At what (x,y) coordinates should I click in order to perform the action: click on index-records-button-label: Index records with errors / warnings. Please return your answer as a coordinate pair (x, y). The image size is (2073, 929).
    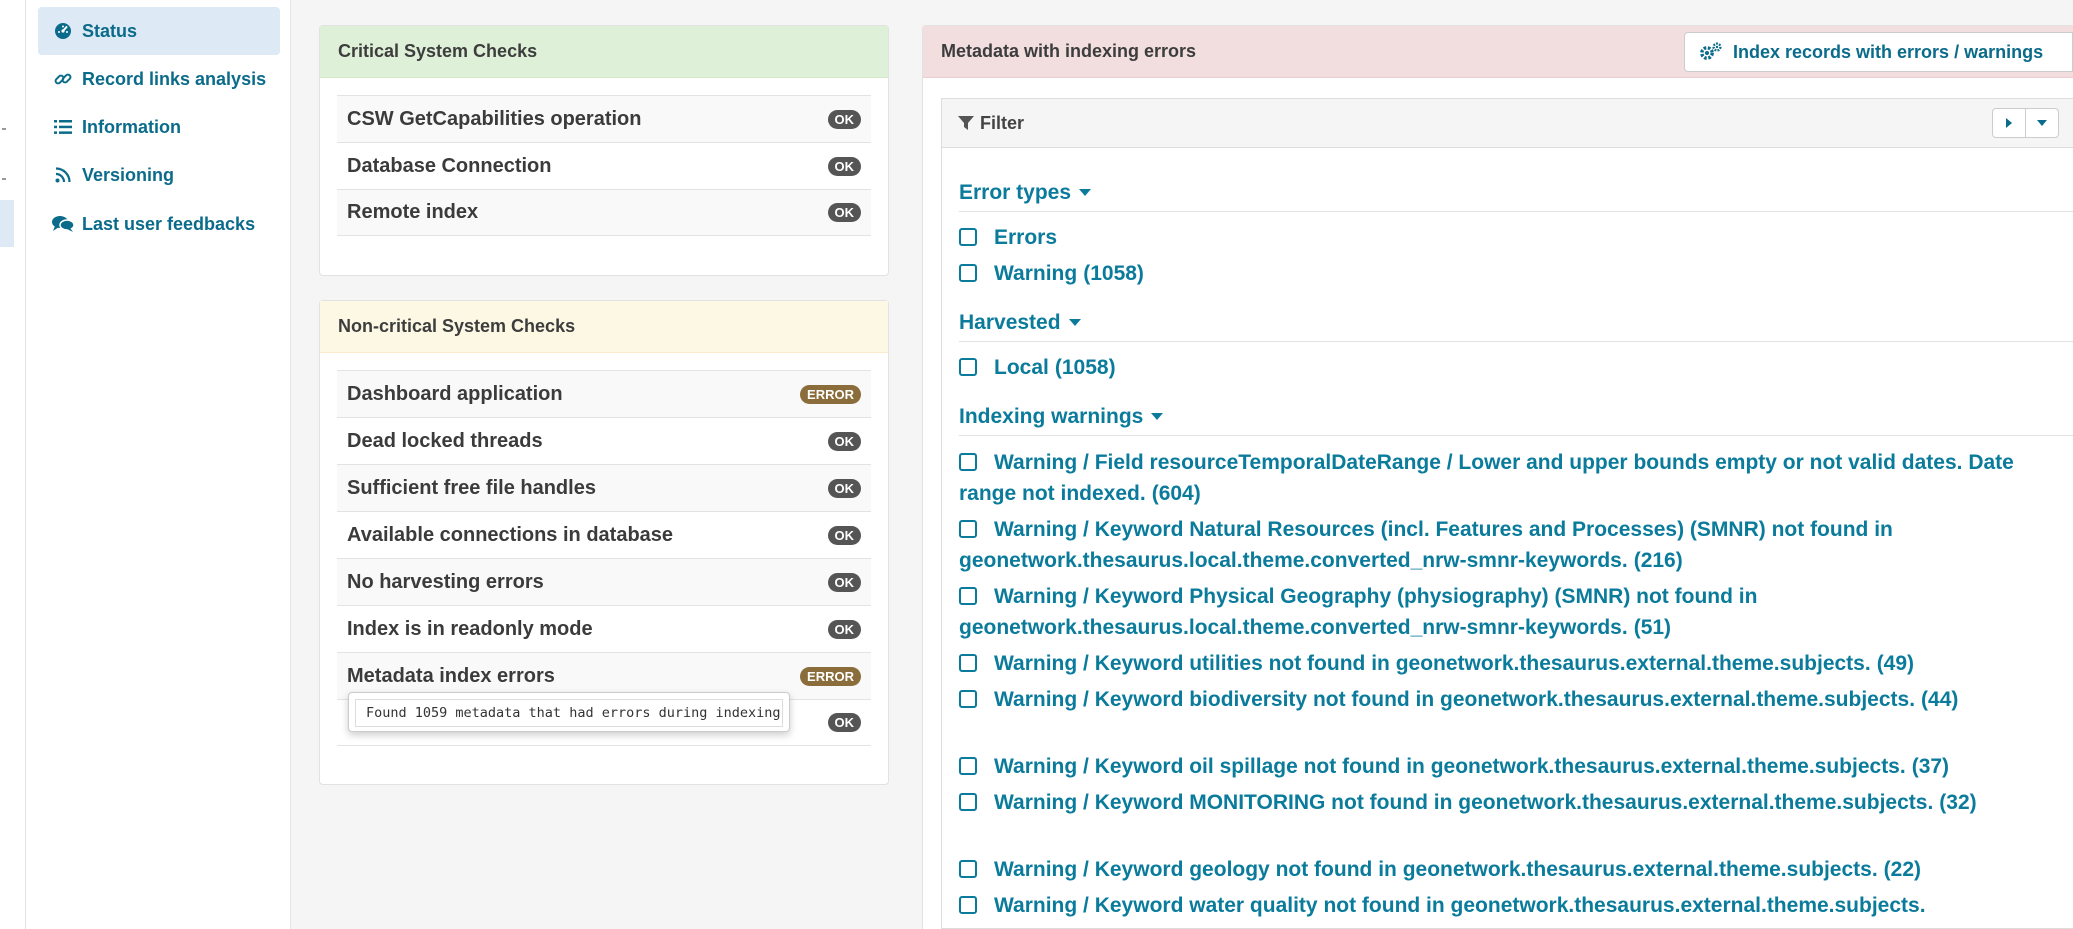
    Looking at the image, I should click on (1888, 51).